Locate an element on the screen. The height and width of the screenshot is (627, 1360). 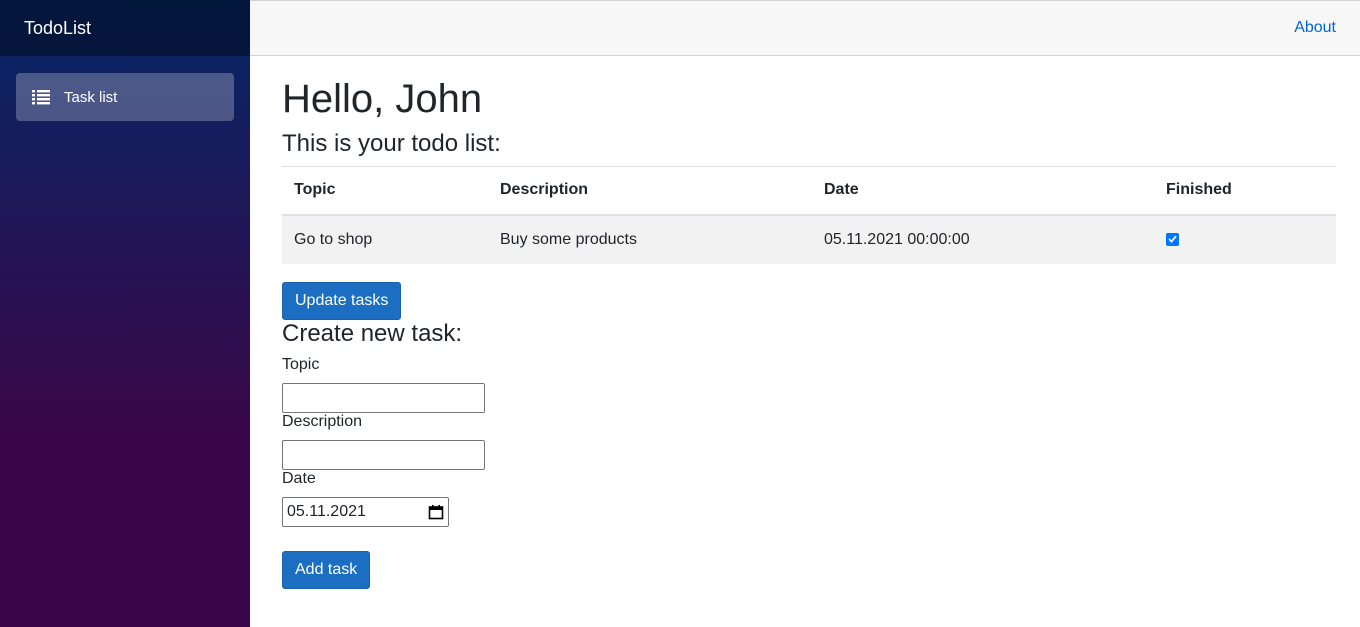
brand-bar: TodoList is located at coordinates (125, 28).